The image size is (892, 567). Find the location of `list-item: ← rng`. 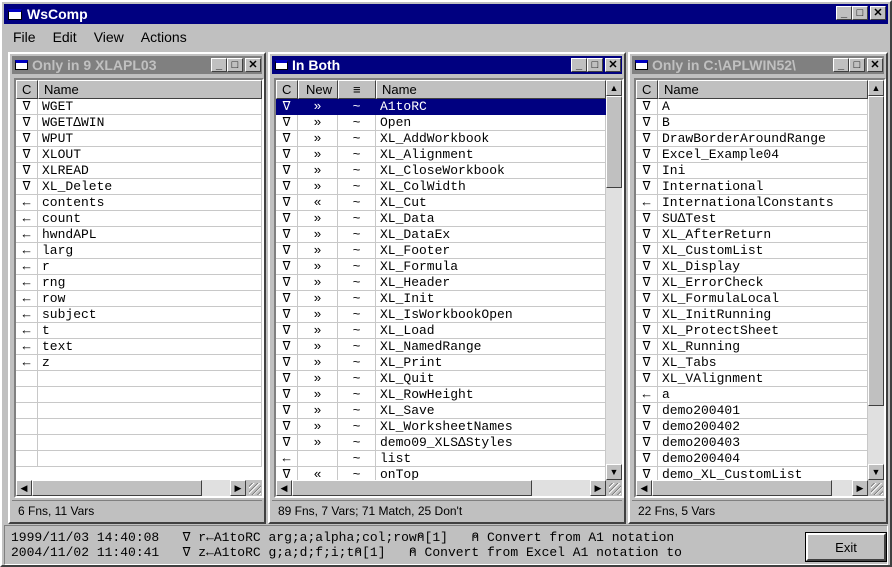

list-item: ← rng is located at coordinates (139, 283).